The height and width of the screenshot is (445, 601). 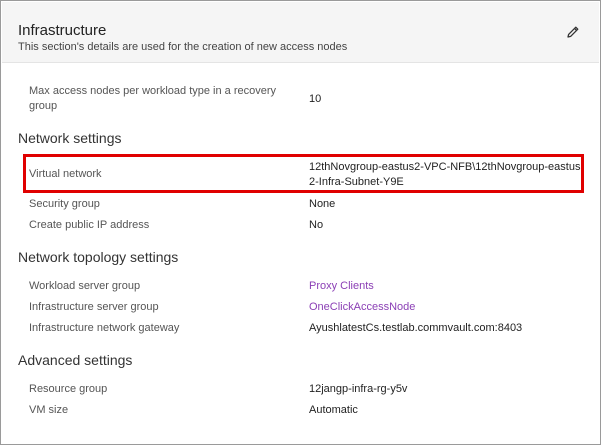 What do you see at coordinates (573, 32) in the screenshot?
I see `pencil-icon` at bounding box center [573, 32].